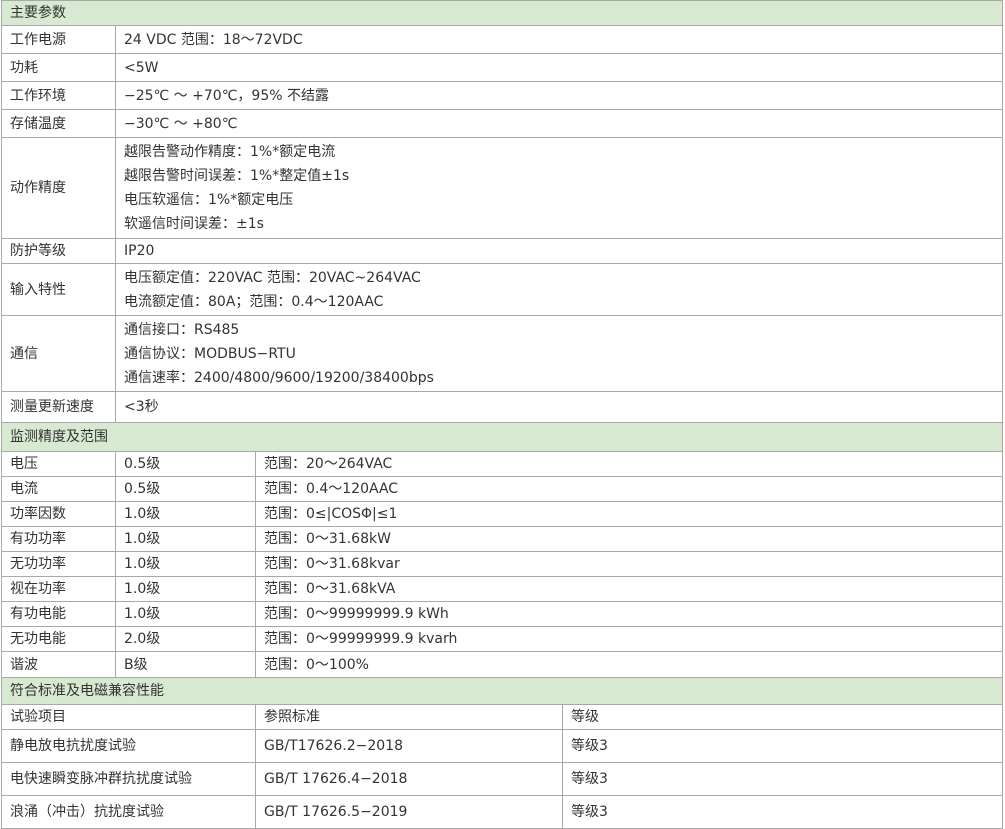 The width and height of the screenshot is (1005, 829). What do you see at coordinates (58, 95) in the screenshot?
I see `param-label: 工作环境` at bounding box center [58, 95].